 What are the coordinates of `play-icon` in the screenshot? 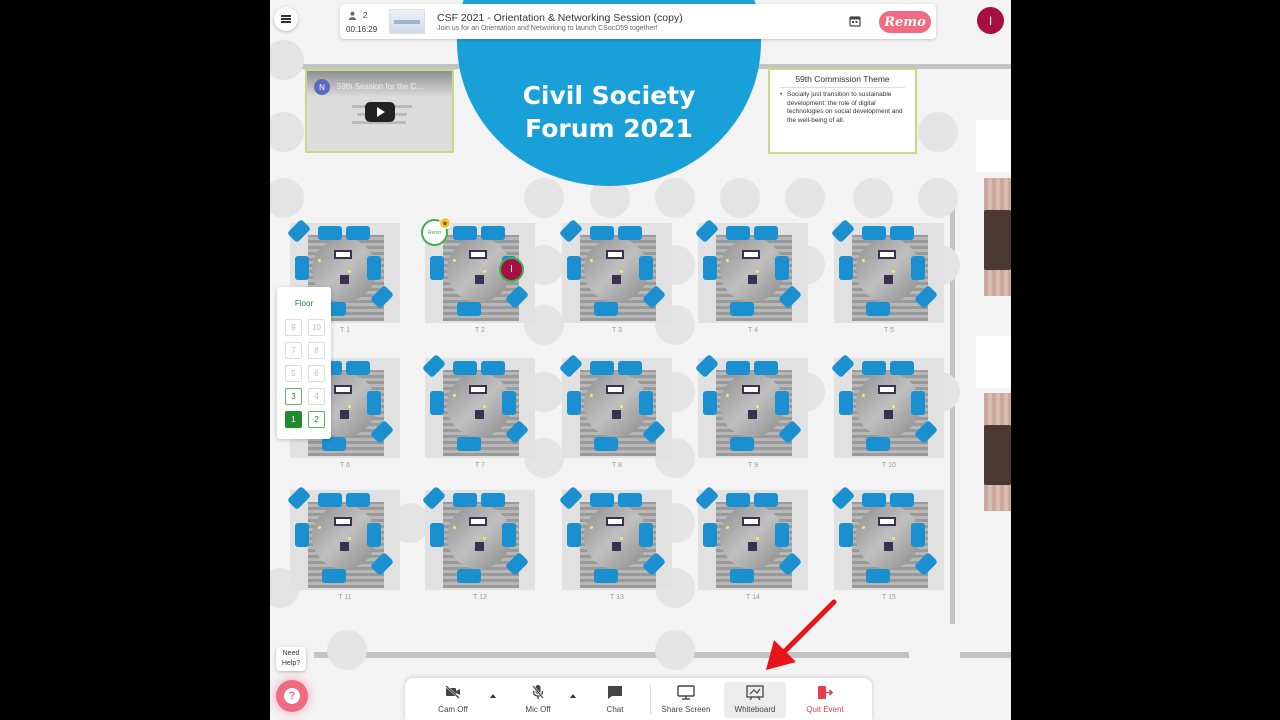 It's located at (380, 112).